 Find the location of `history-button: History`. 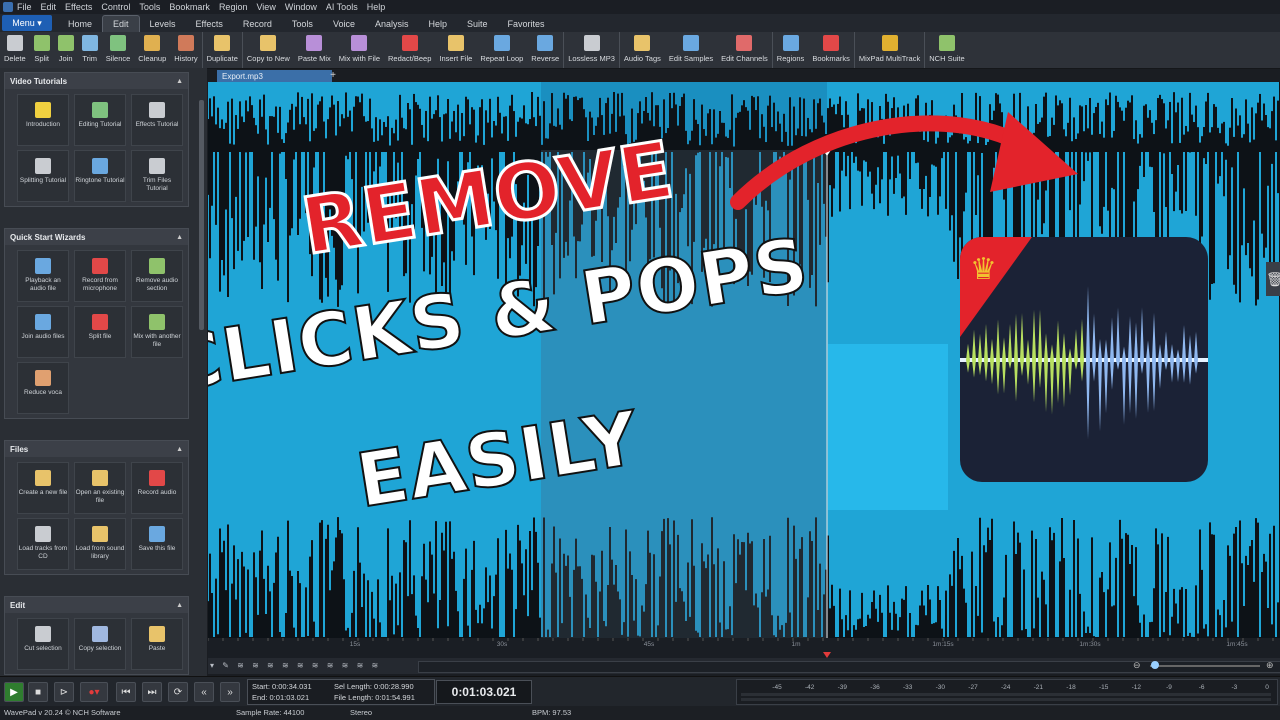

history-button: History is located at coordinates (186, 50).